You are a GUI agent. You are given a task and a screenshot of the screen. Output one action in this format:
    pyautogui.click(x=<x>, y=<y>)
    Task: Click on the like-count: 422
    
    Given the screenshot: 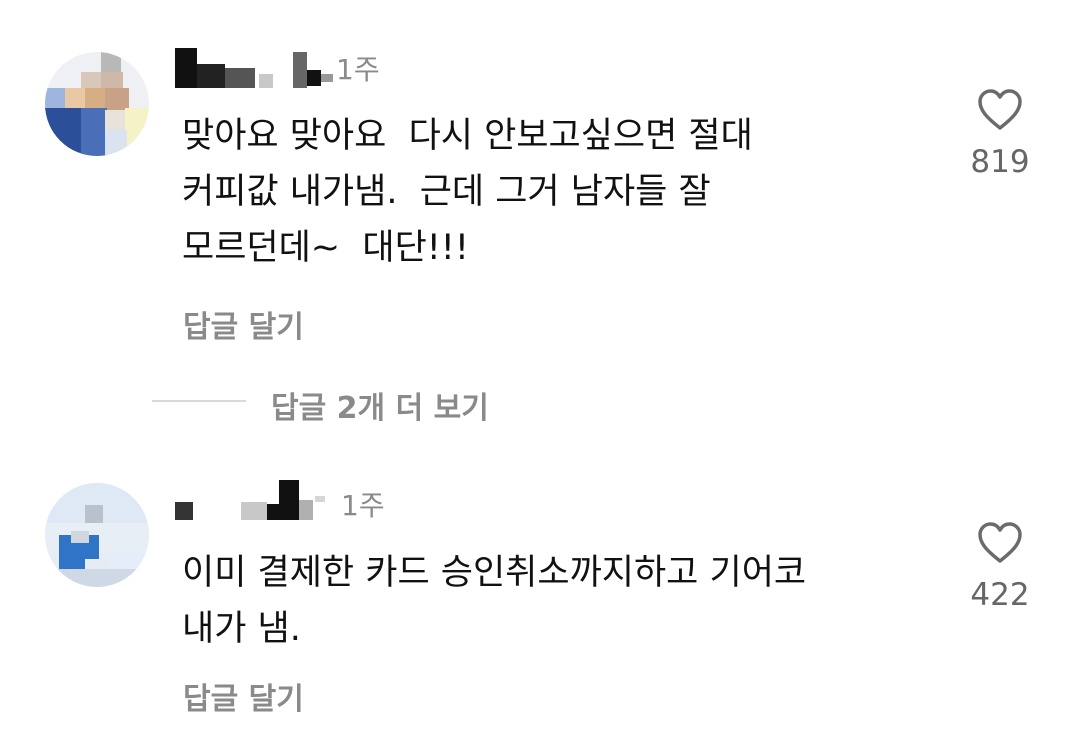 What is the action you would take?
    pyautogui.click(x=1000, y=595)
    